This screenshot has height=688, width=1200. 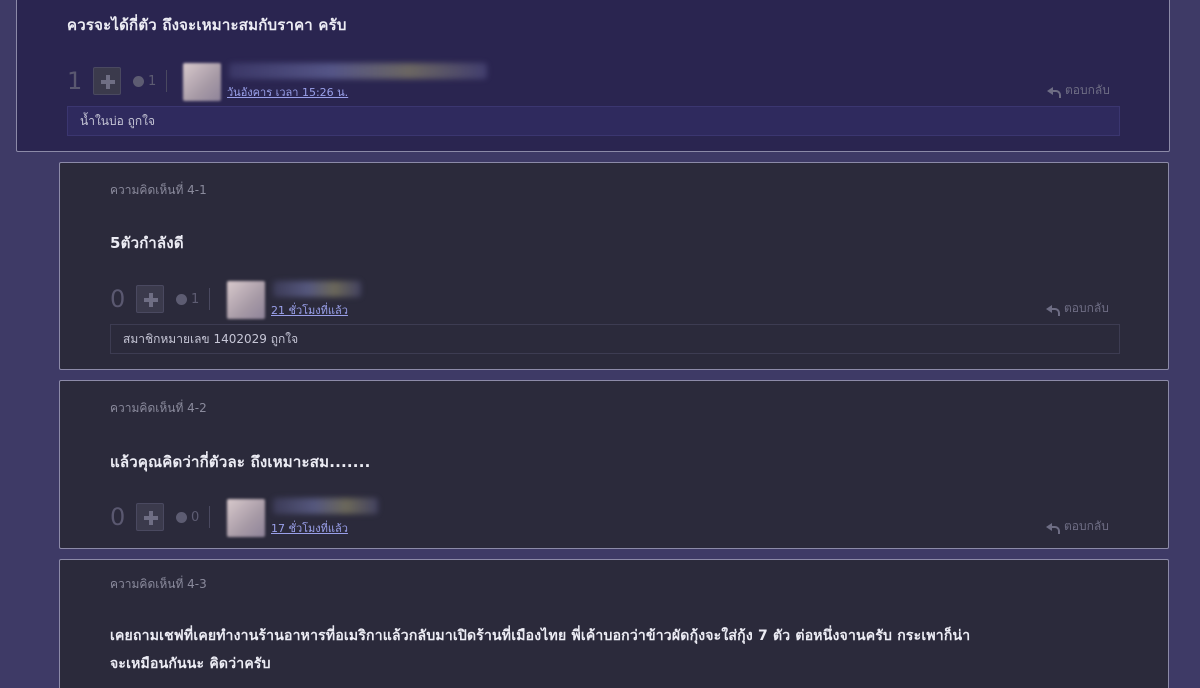 What do you see at coordinates (158, 584) in the screenshot?
I see `reply-label-number: ความคิดเห็นที่ 4-3` at bounding box center [158, 584].